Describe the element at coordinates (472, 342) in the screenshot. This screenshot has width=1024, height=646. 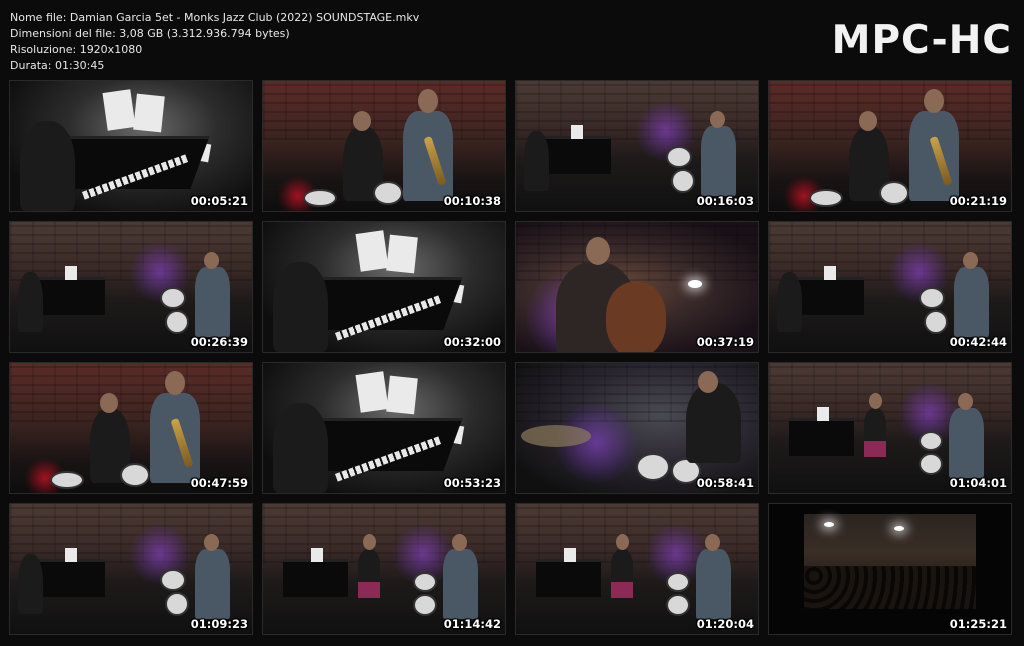
I see `timestamp: 00:32:00` at that location.